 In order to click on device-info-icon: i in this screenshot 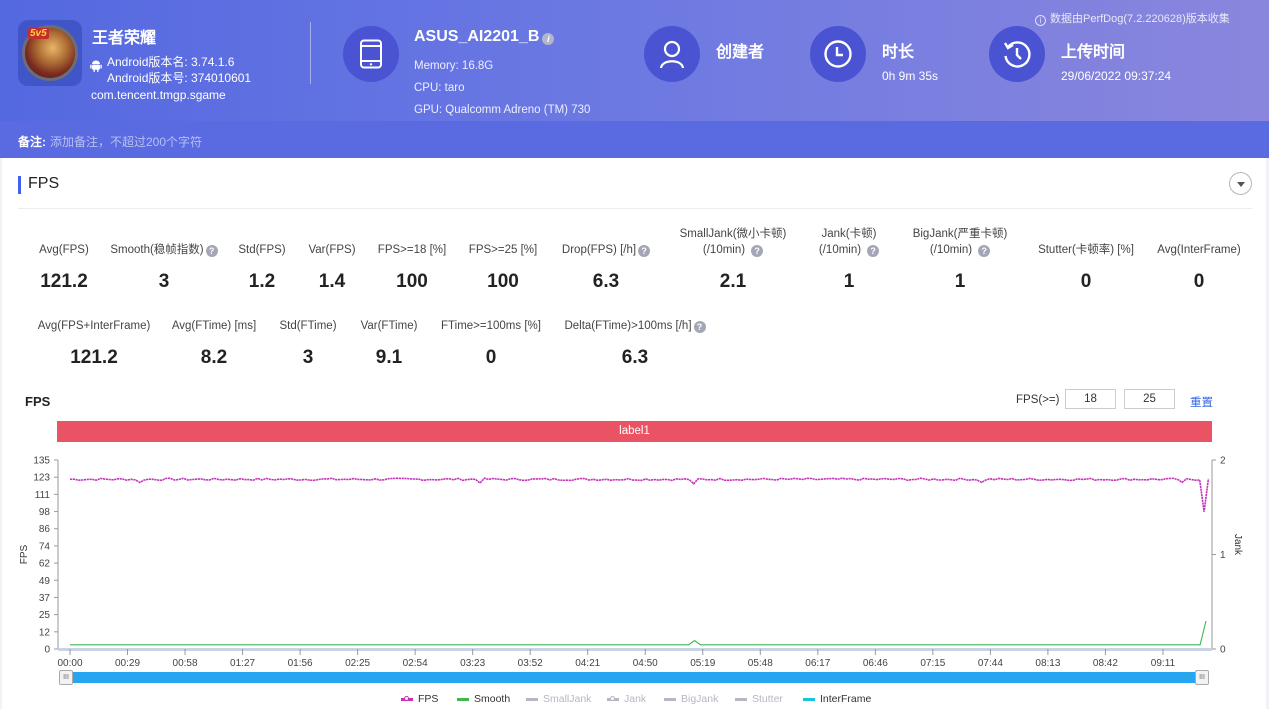, I will do `click(548, 39)`.